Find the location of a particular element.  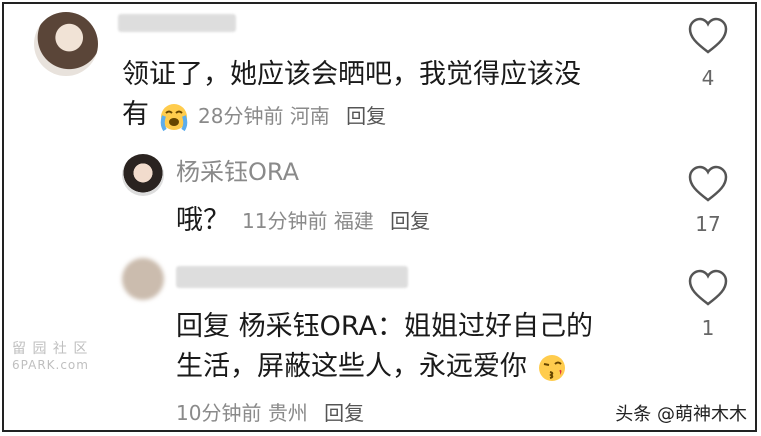

like-count: 4 is located at coordinates (708, 78).